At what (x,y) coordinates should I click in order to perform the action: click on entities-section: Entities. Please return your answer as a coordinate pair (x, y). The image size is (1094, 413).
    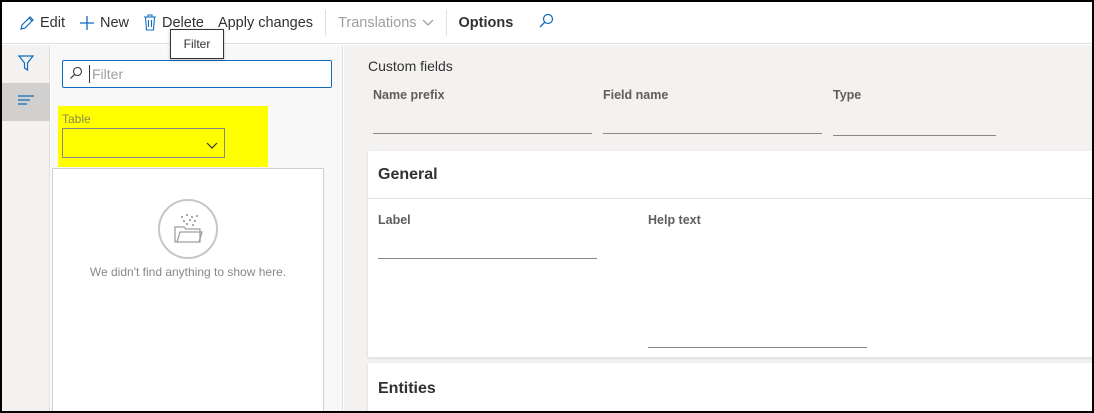
    Looking at the image, I should click on (730, 387).